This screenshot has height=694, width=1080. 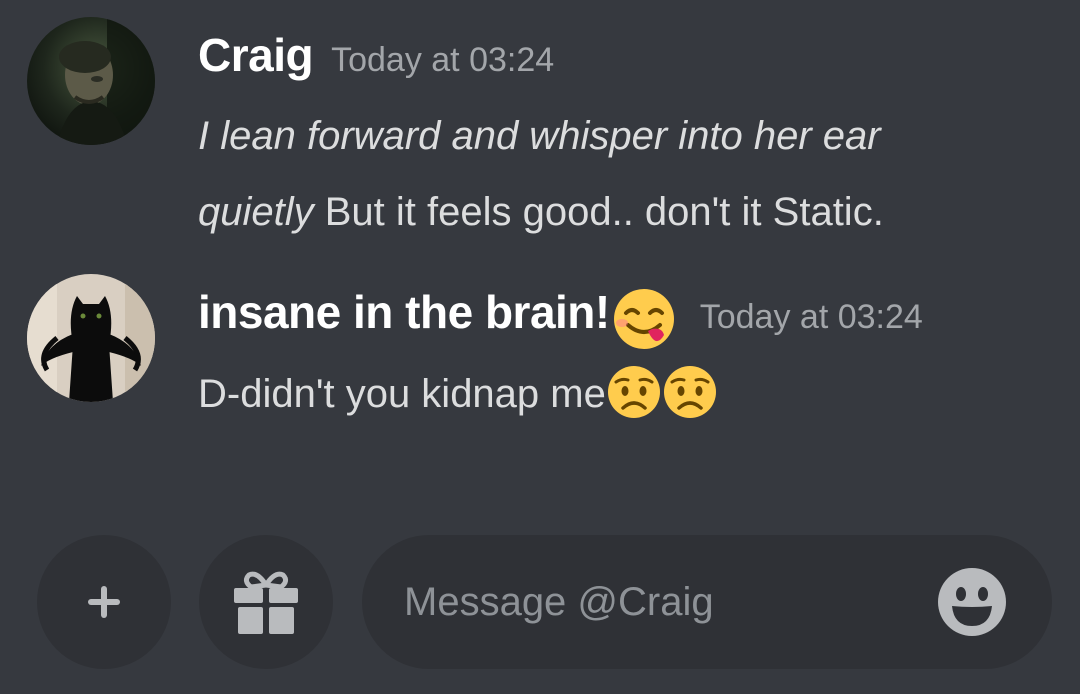 I want to click on message-line-1: I lean forward and whisper into her ear, so click(x=628, y=136).